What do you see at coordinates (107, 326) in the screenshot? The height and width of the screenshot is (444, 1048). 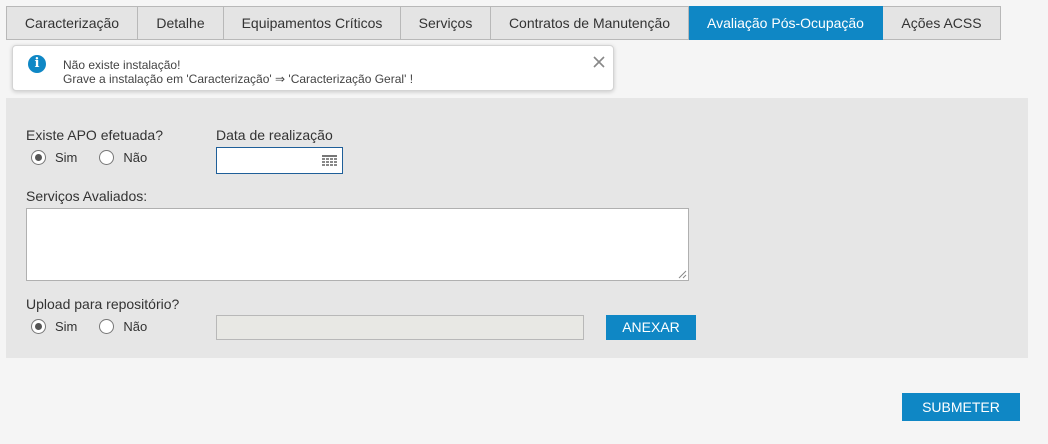 I see `upload-nao-radio` at bounding box center [107, 326].